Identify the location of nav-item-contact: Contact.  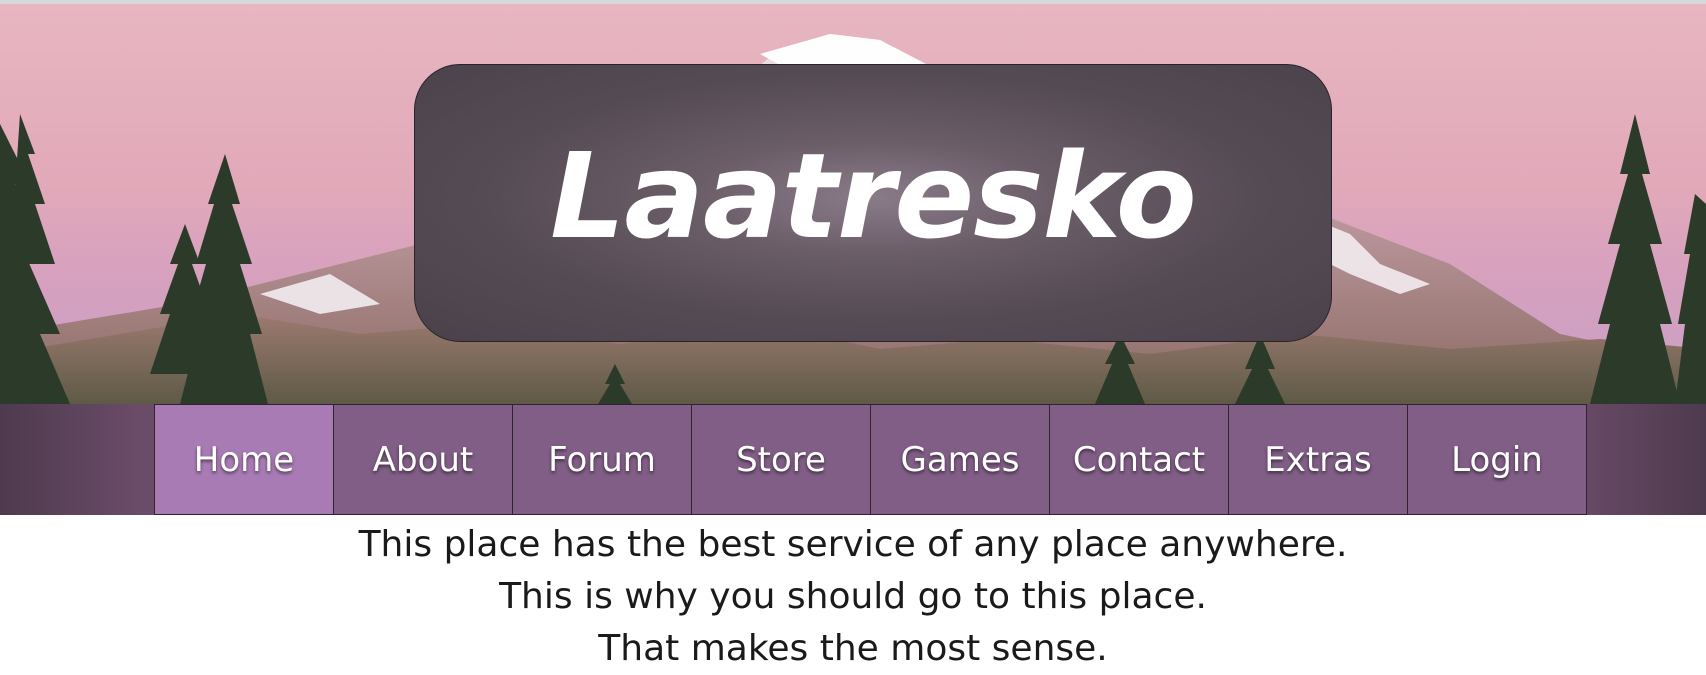
(1139, 459).